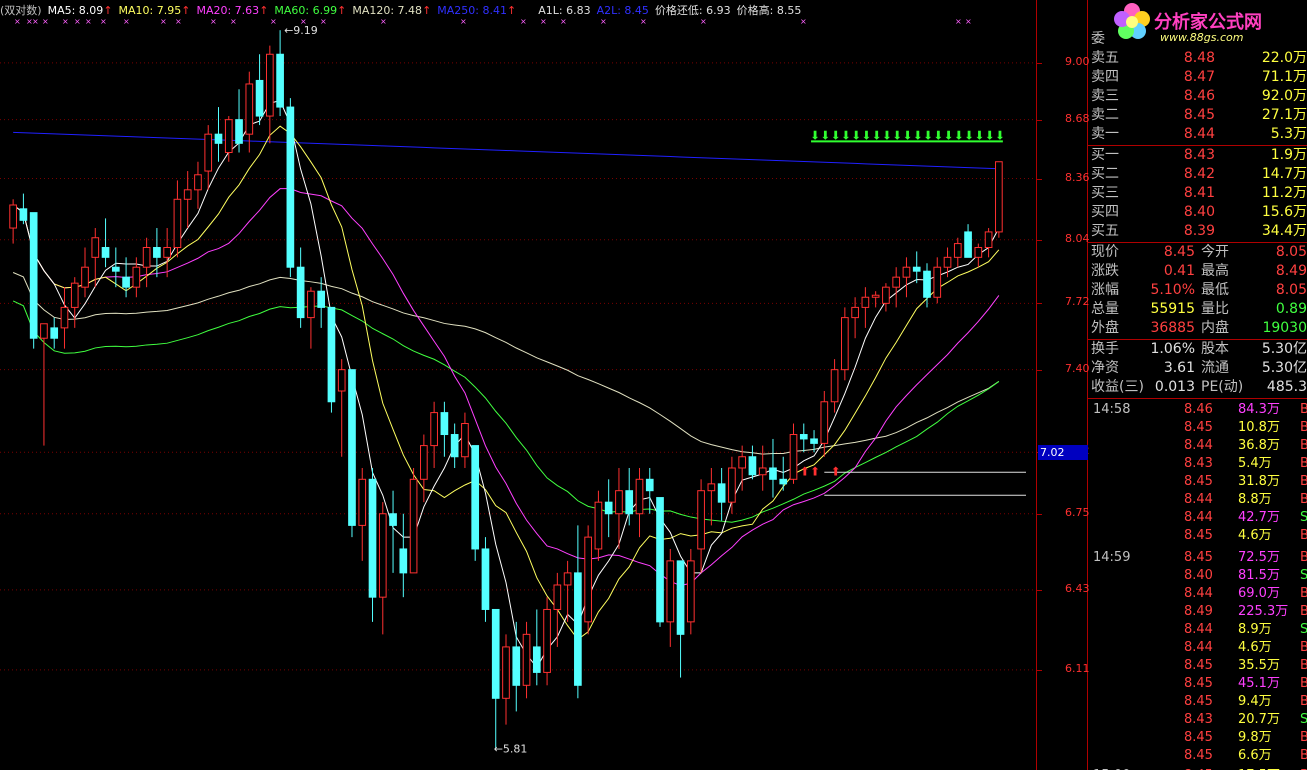 This screenshot has height=770, width=1307. I want to click on axis-tick-label: 7.72, so click(1077, 302).